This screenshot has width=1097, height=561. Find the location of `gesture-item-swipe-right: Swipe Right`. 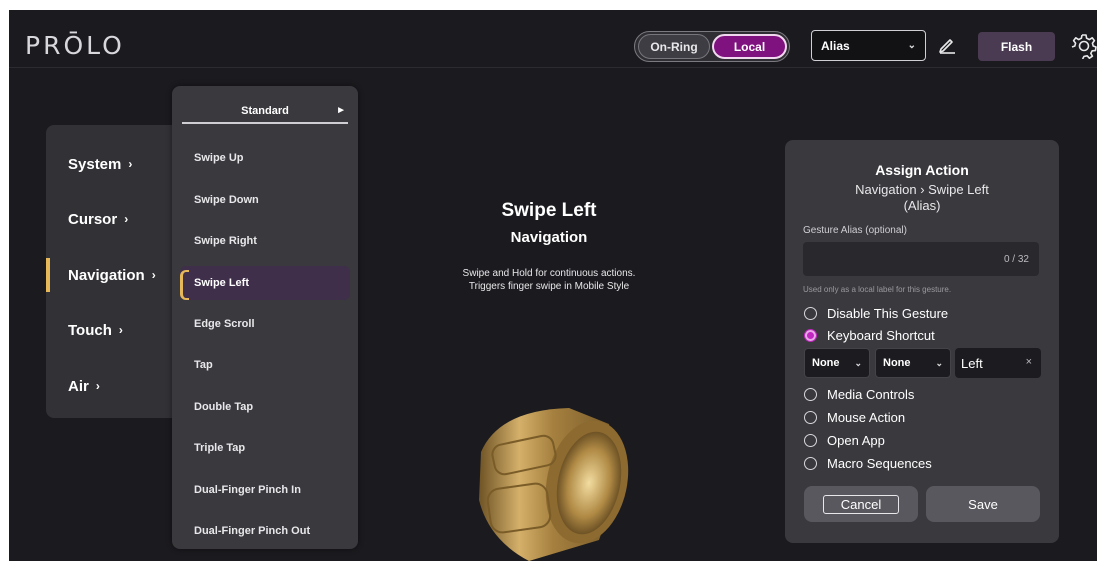

gesture-item-swipe-right: Swipe Right is located at coordinates (265, 241).